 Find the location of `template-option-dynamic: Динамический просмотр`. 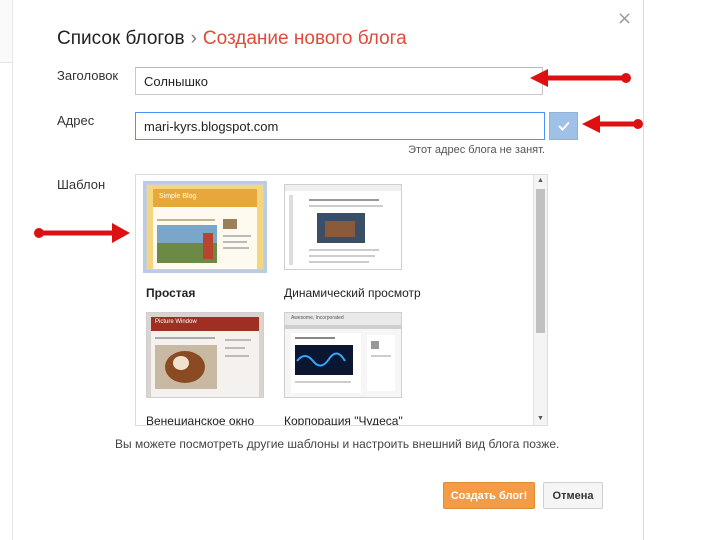

template-option-dynamic: Динамический просмотр is located at coordinates (352, 242).